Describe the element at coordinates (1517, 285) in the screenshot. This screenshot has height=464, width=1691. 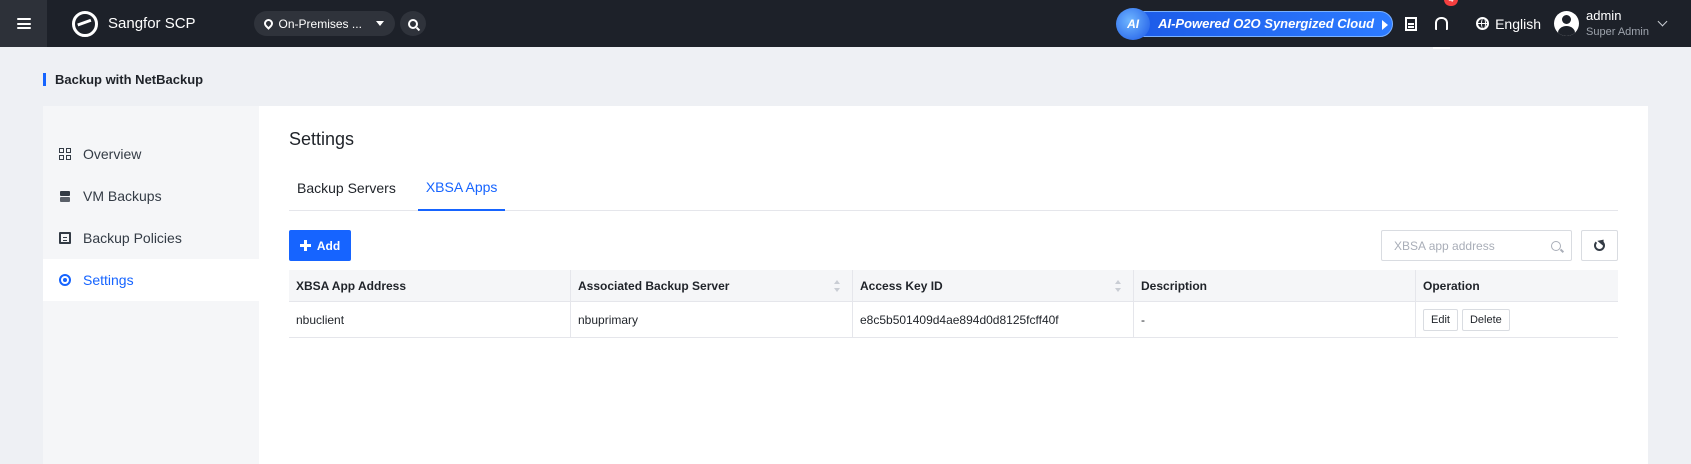
I see `column-header-operation: Operation` at that location.